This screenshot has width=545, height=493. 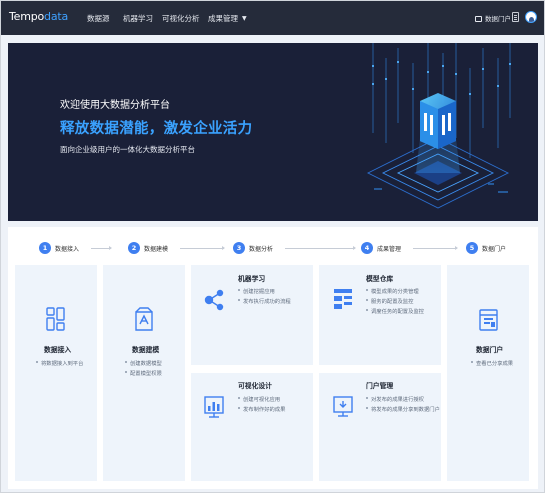 What do you see at coordinates (252, 279) in the screenshot?
I see `card-title: 机器学习` at bounding box center [252, 279].